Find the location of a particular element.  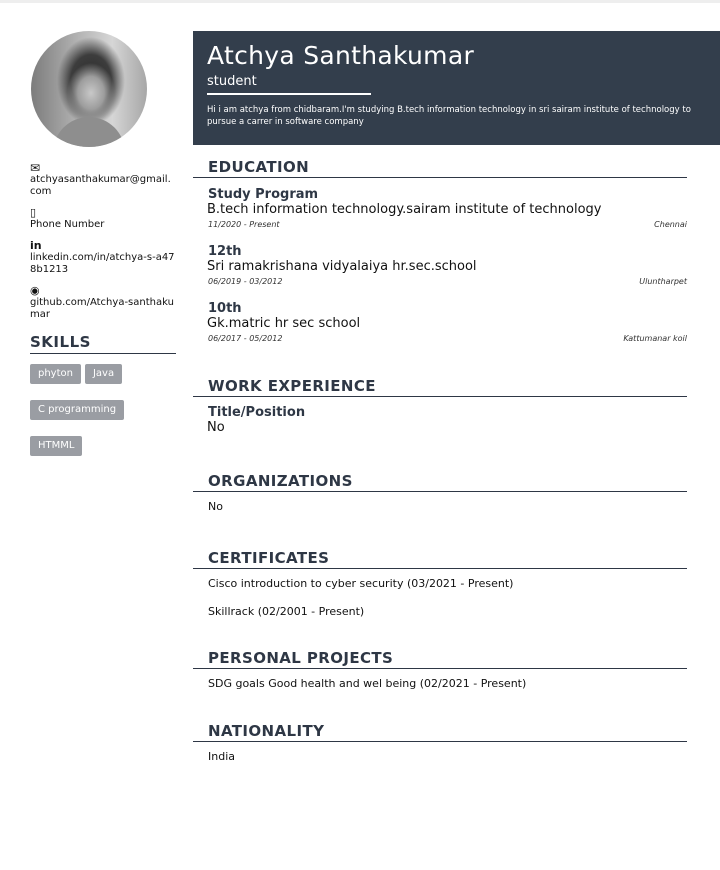

contact-email: ✉ atchyasanthakumar@gmail.com is located at coordinates (103, 180).